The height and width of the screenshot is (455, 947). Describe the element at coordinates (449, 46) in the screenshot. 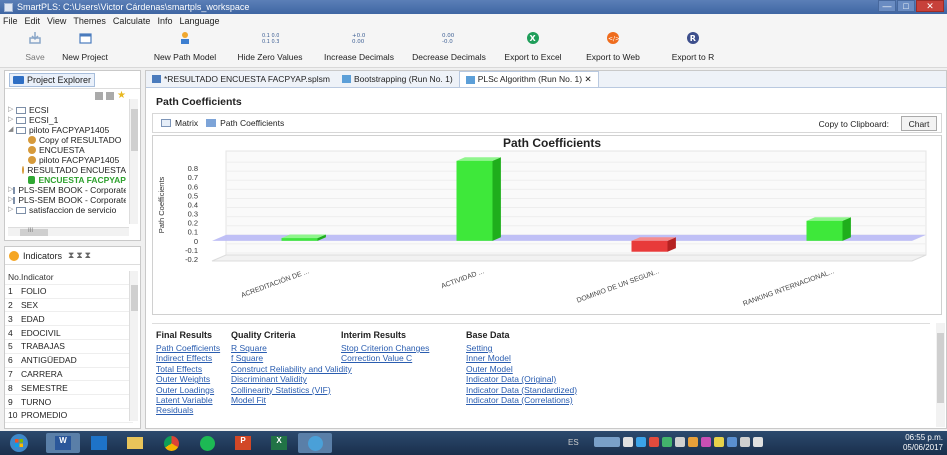

I see `decrease-decimals-button: 0.00 -0.0 Decrease Decimals` at that location.